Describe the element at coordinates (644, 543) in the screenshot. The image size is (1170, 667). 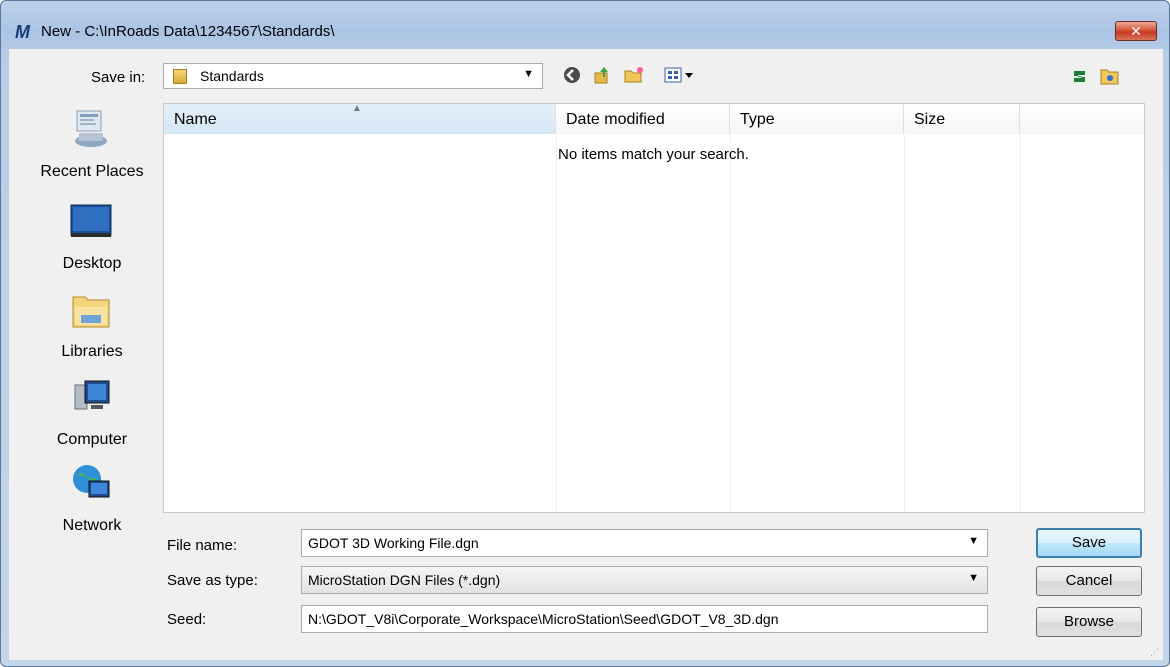
I see `file-name-input: GDOT 3D Working File.dgn ▼` at that location.